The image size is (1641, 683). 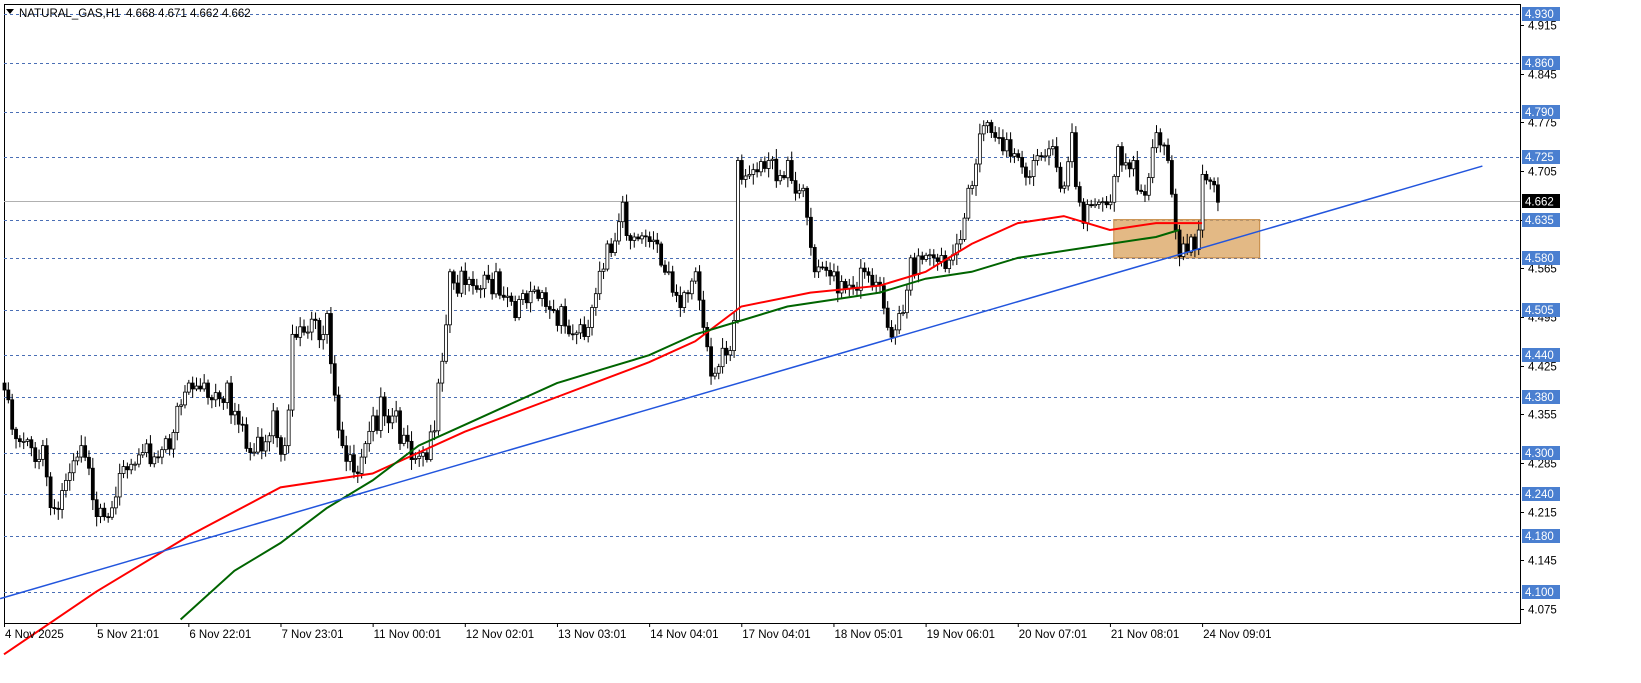 I want to click on x-tick-label: 19 Nov 06:01, so click(x=961, y=635).